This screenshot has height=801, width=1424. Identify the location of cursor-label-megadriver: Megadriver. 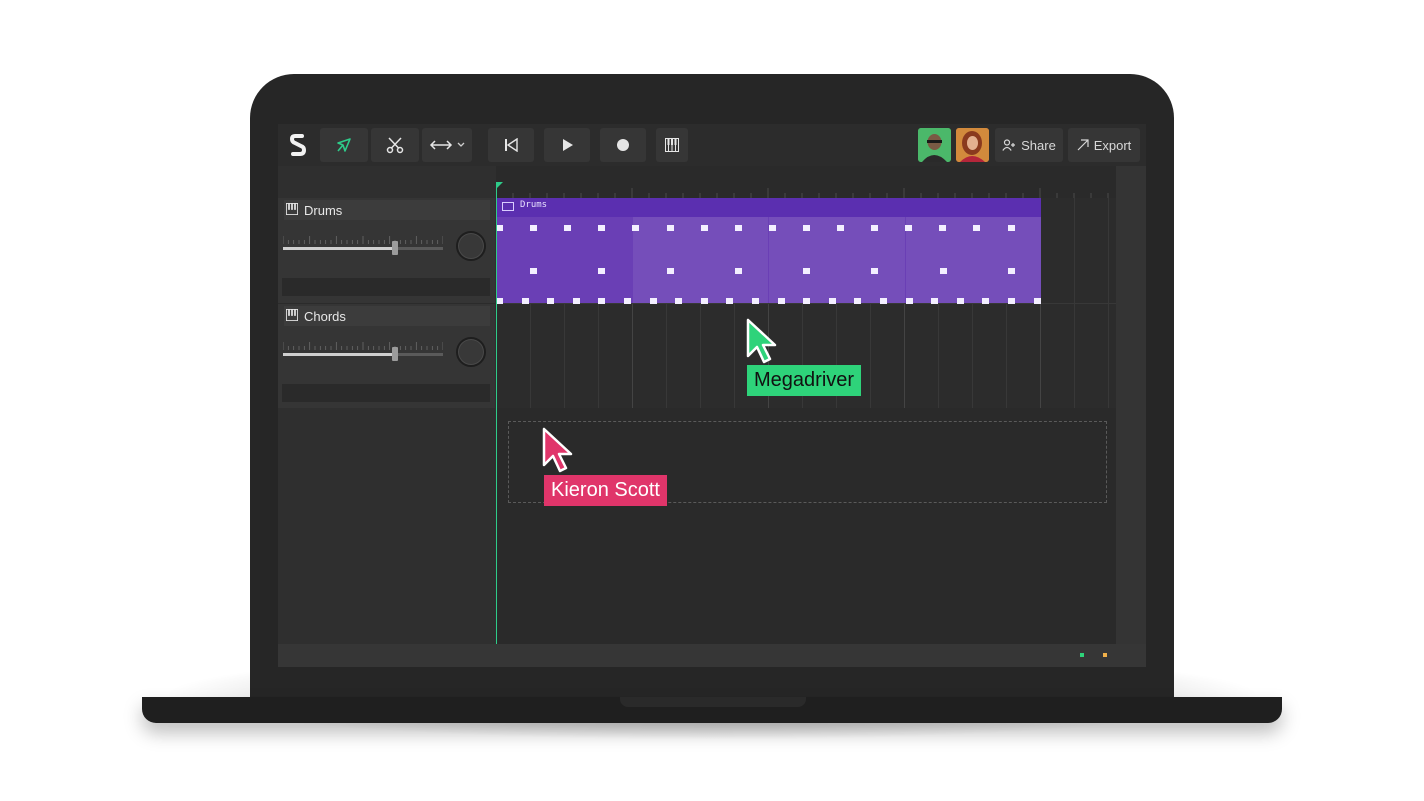
(804, 380).